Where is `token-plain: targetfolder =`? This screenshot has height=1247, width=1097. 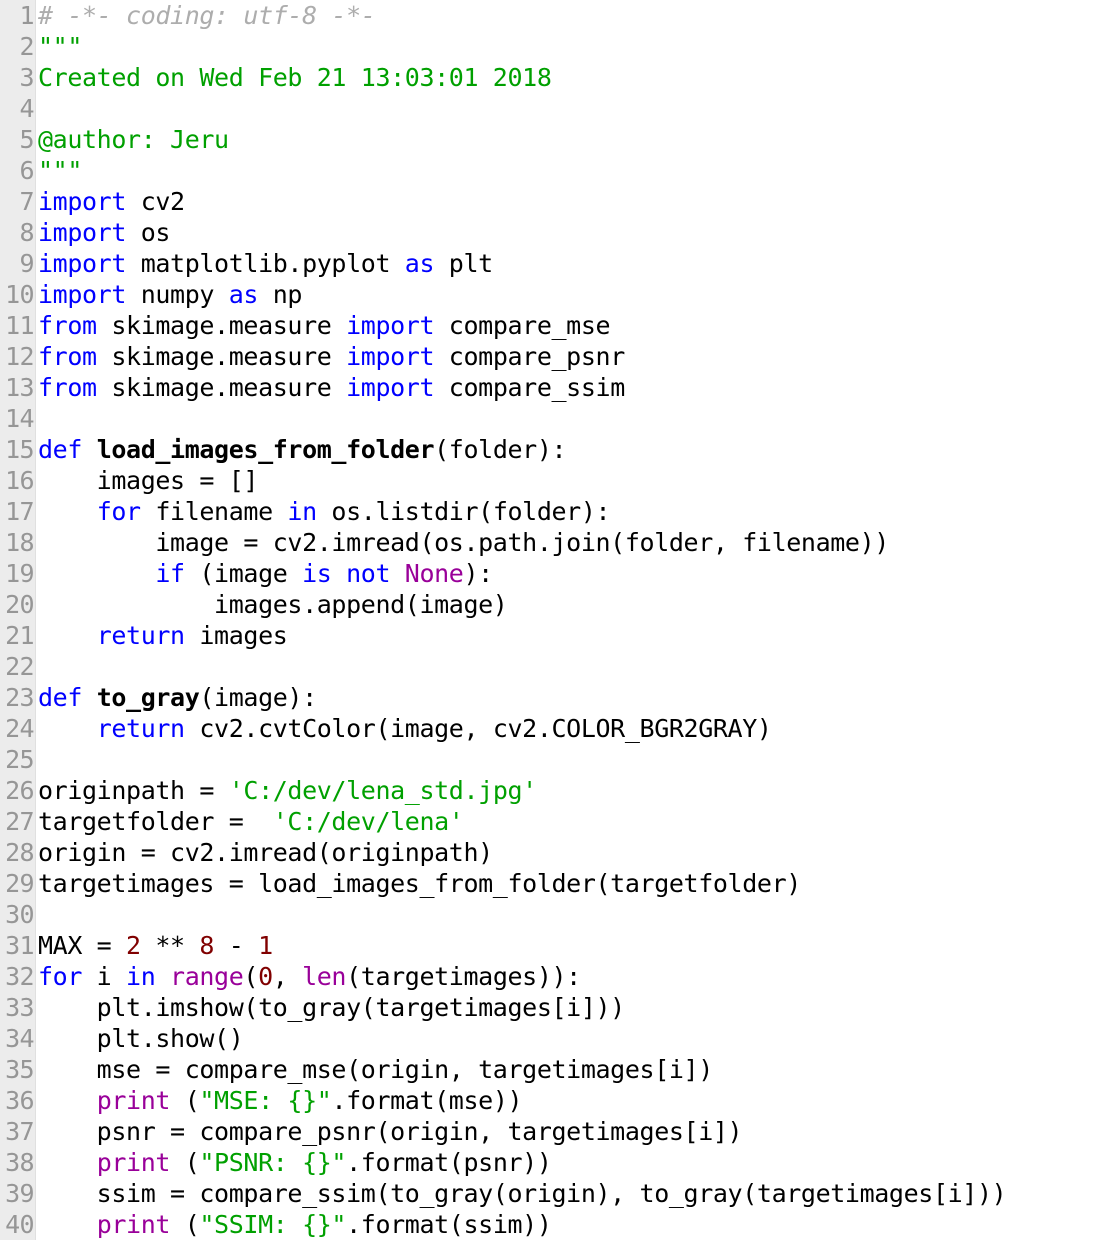 token-plain: targetfolder = is located at coordinates (155, 821).